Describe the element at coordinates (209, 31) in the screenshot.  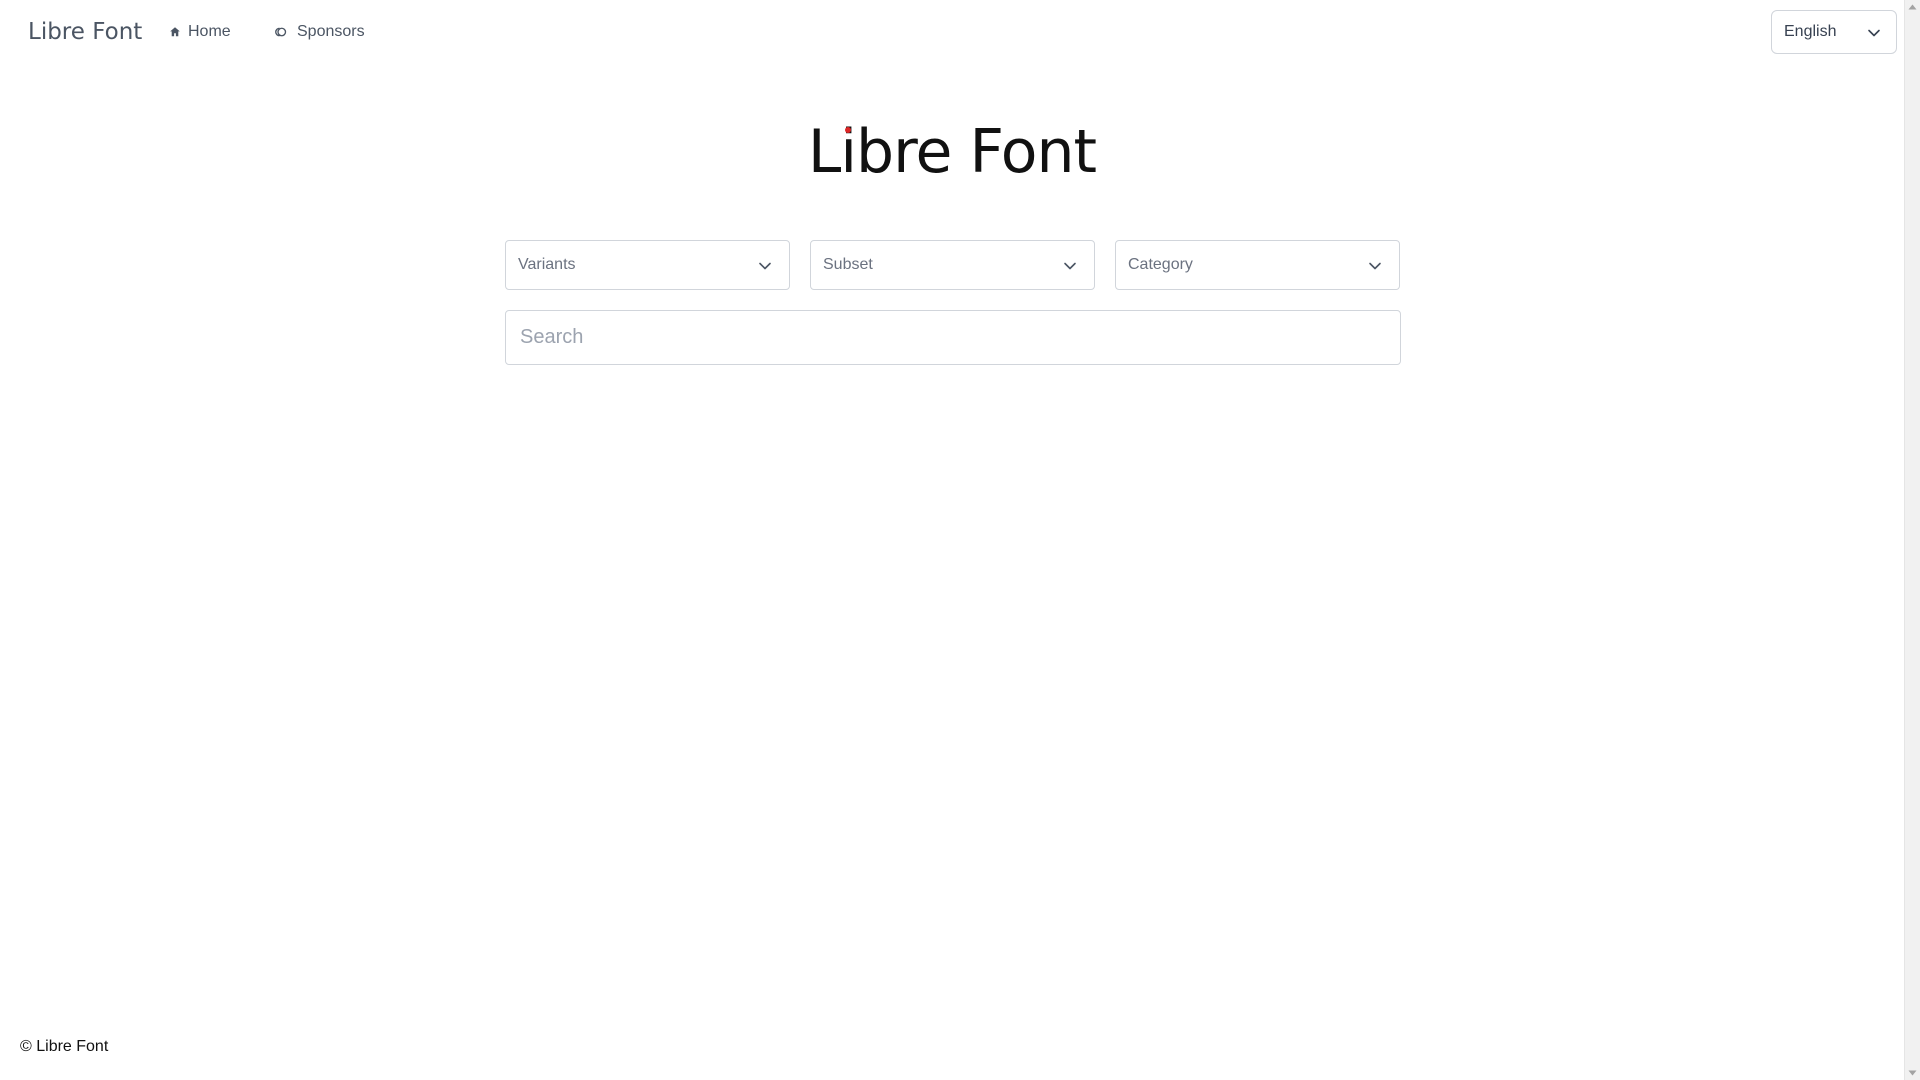
I see `nav-home-label: Home` at that location.